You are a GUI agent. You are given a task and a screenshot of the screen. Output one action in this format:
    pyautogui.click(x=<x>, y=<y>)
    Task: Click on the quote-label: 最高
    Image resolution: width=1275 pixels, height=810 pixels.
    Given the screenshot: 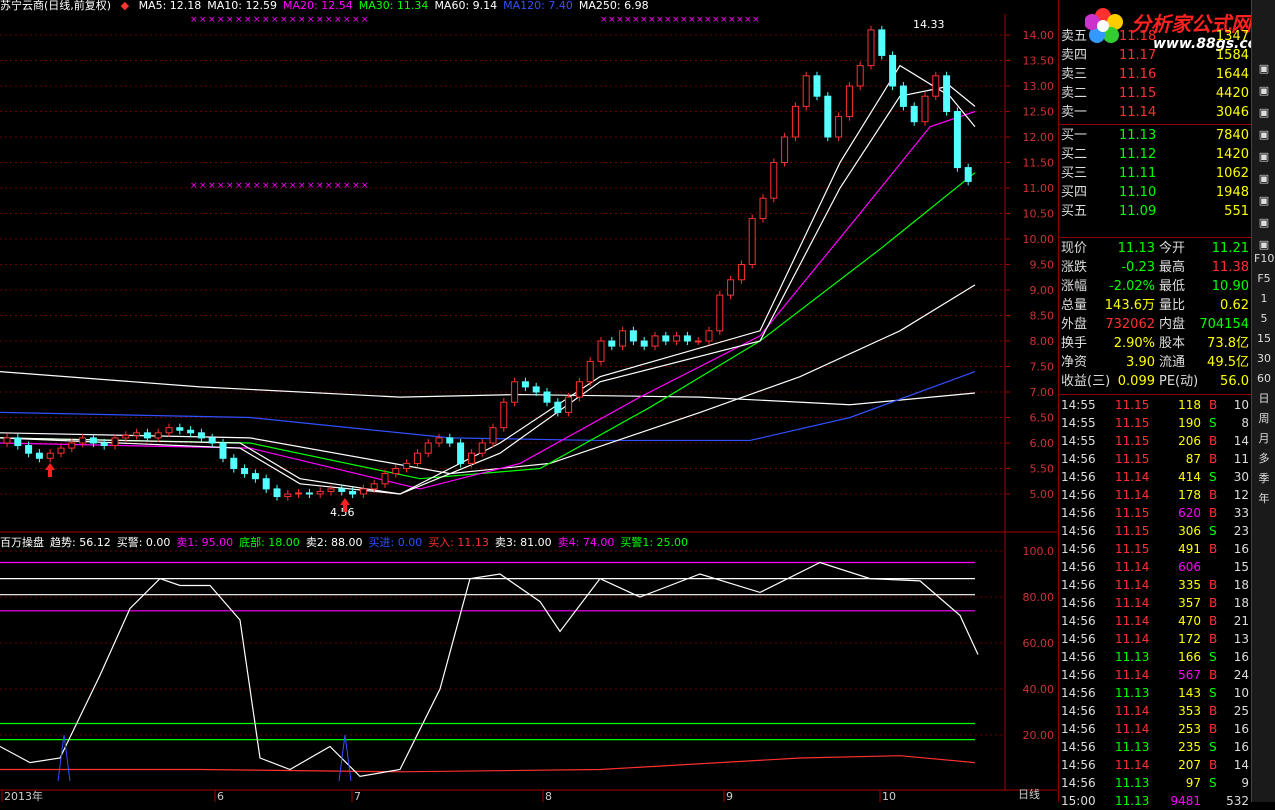 What is the action you would take?
    pyautogui.click(x=1172, y=267)
    